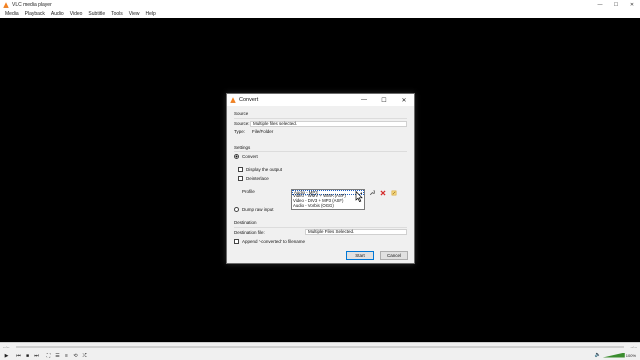  I want to click on destination-section-title: Destination, so click(245, 222).